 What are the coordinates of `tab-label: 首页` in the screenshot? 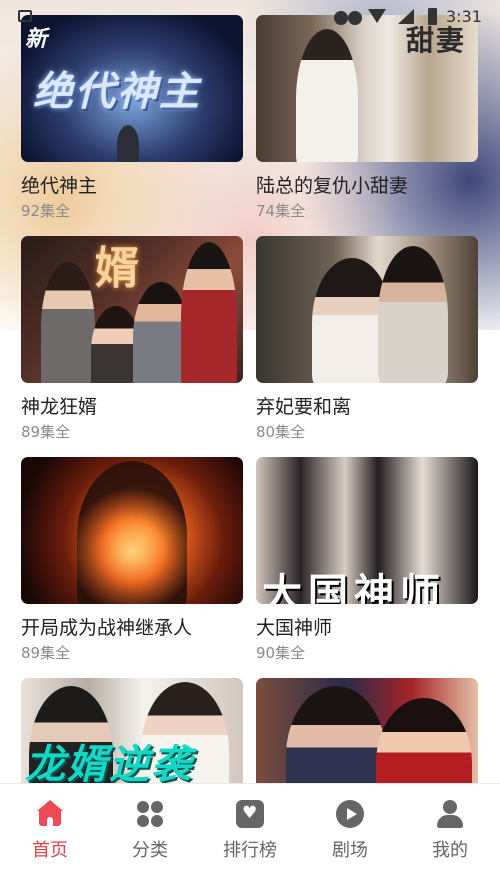 It's located at (50, 850).